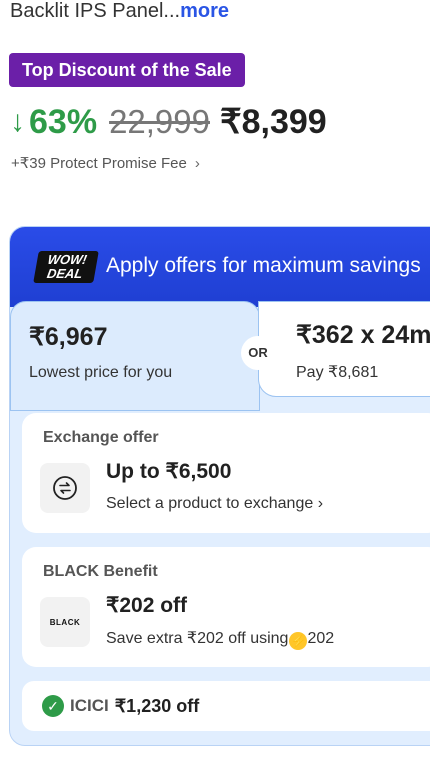 The width and height of the screenshot is (430, 762). What do you see at coordinates (63, 121) in the screenshot?
I see `discount-value: 63%` at bounding box center [63, 121].